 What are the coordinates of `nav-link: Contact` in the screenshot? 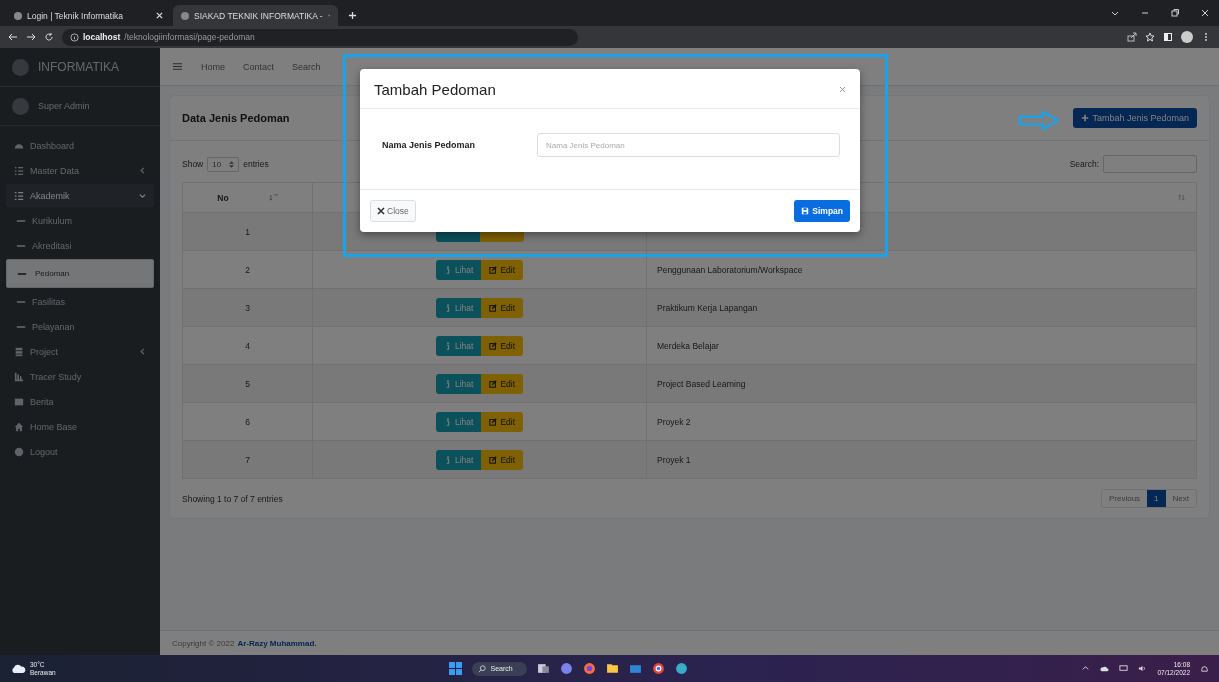 It's located at (259, 66).